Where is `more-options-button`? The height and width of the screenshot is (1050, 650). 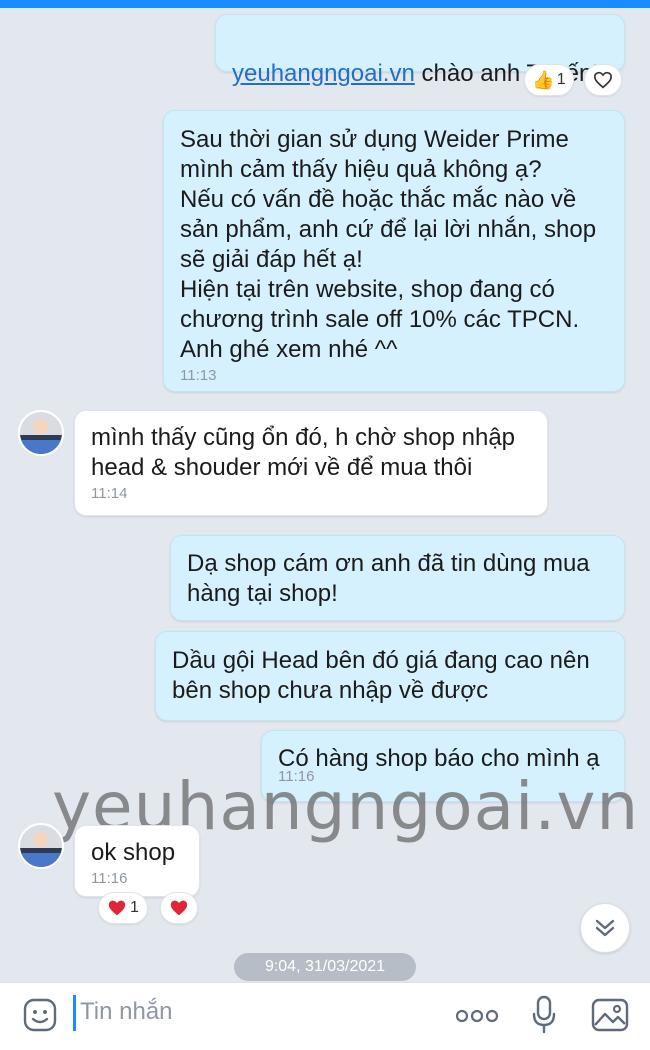 more-options-button is located at coordinates (477, 1016).